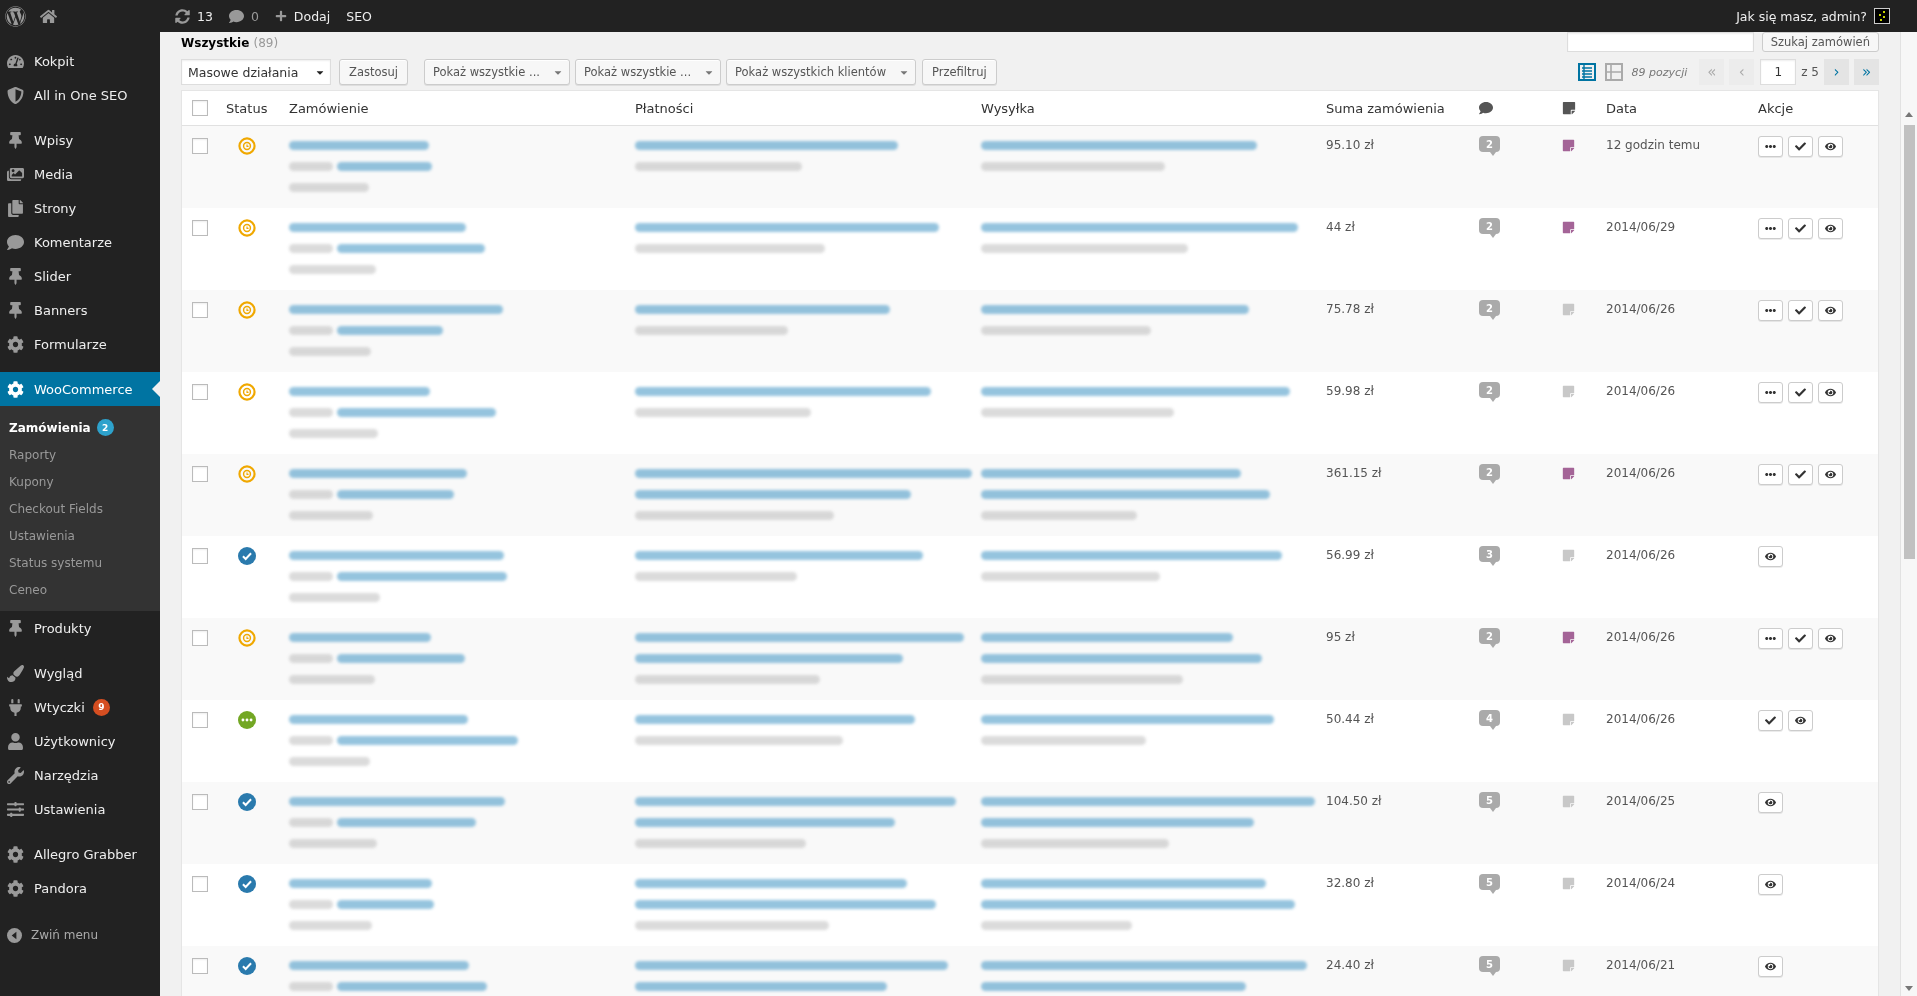 The height and width of the screenshot is (996, 1917). I want to click on menu-item: Wygląd, so click(80, 673).